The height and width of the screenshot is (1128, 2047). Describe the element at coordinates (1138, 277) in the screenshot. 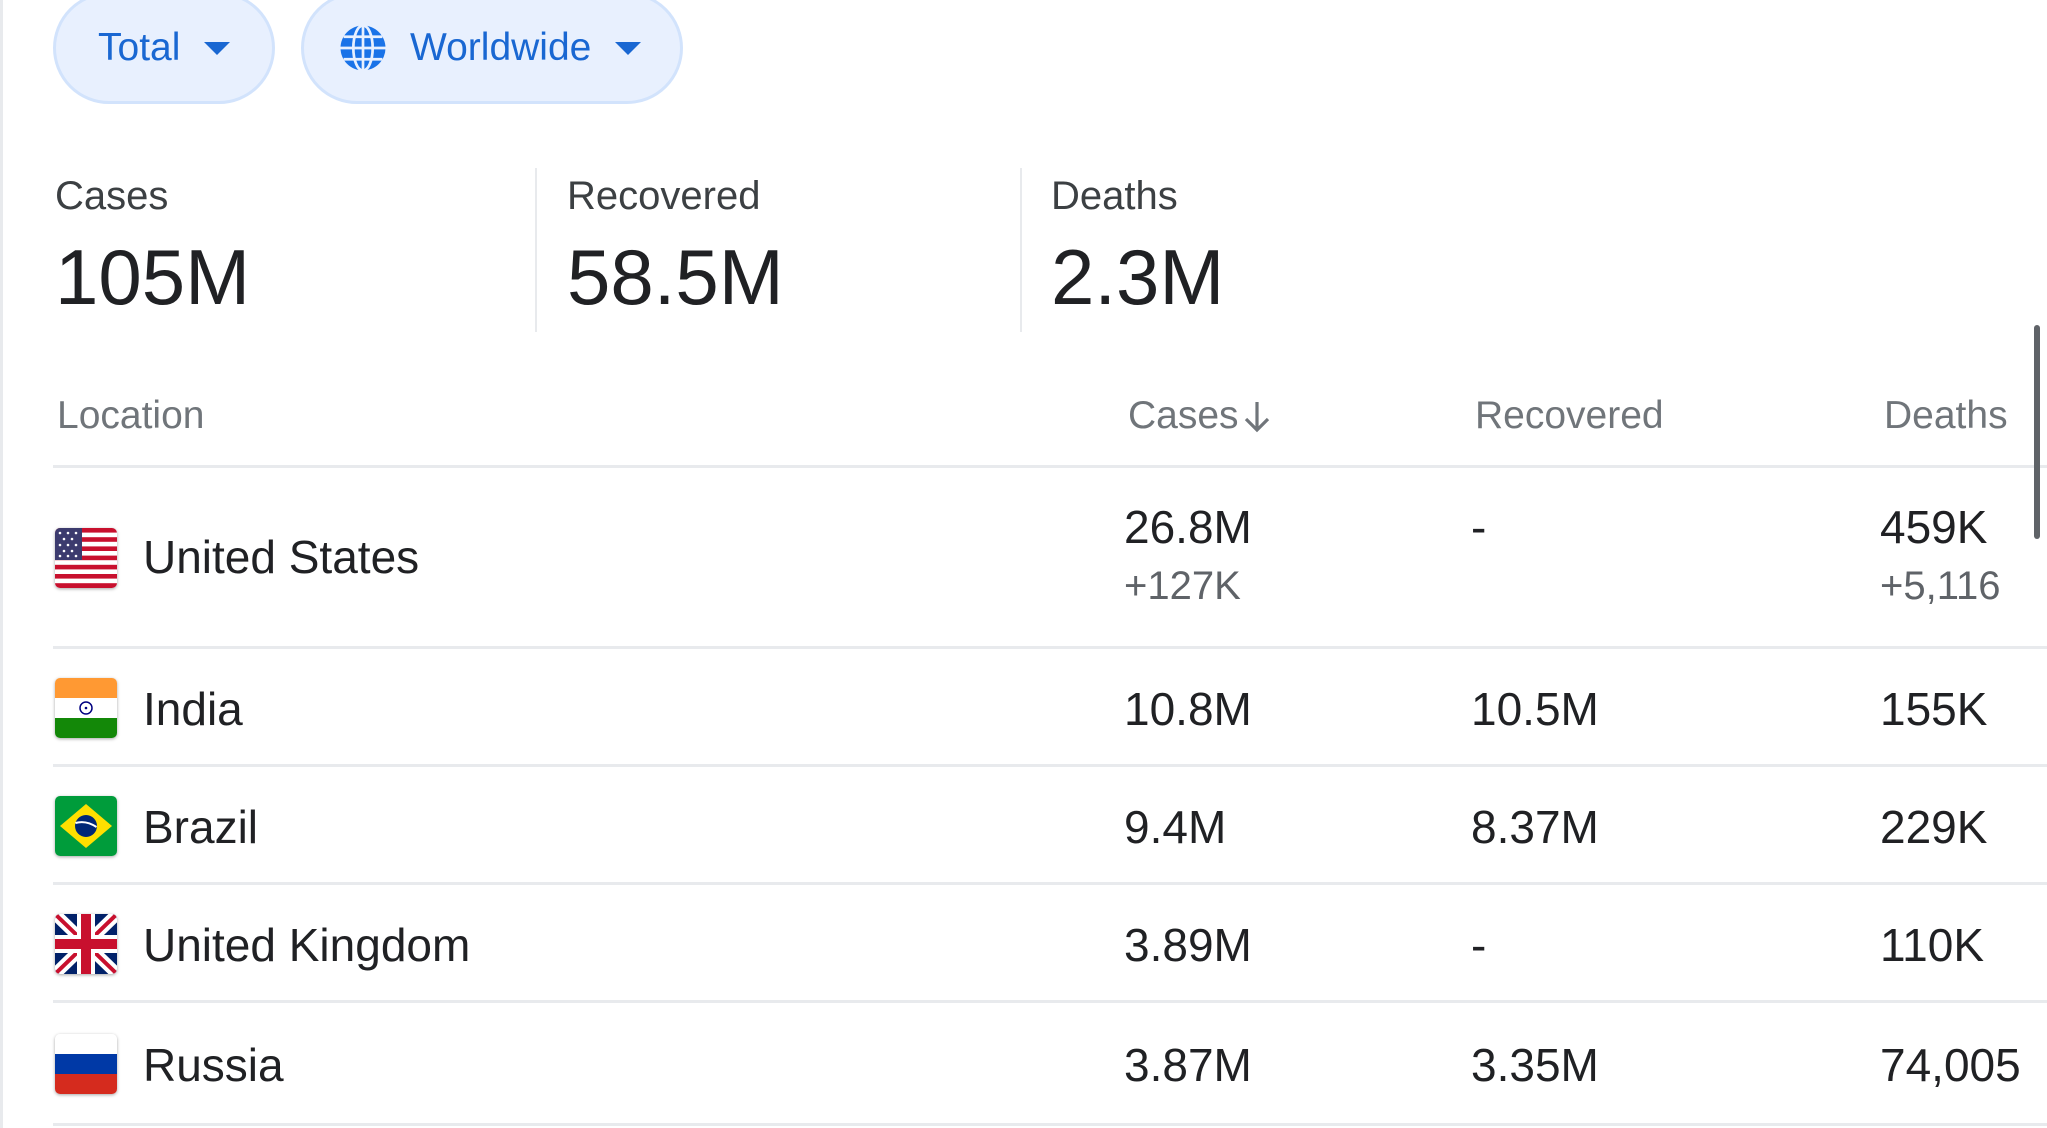

I see `summary-deaths-value: 2.3M` at that location.